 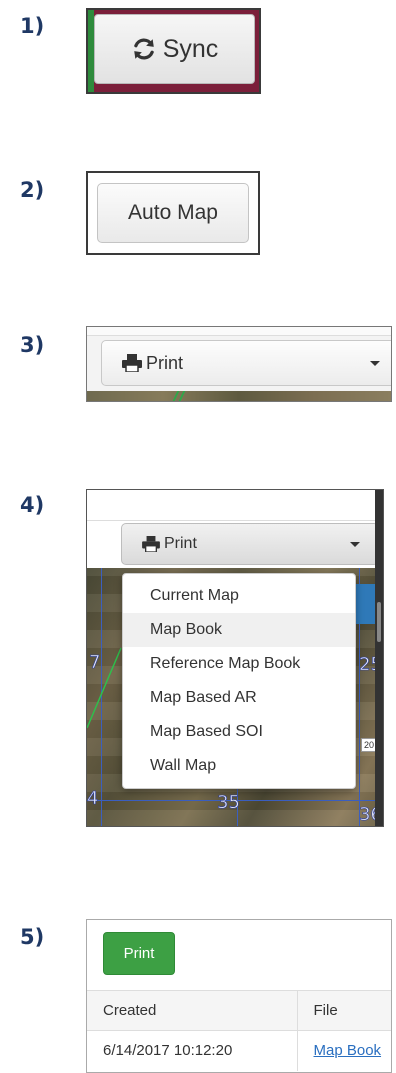 What do you see at coordinates (192, 1010) in the screenshot?
I see `column-header-created: Created` at bounding box center [192, 1010].